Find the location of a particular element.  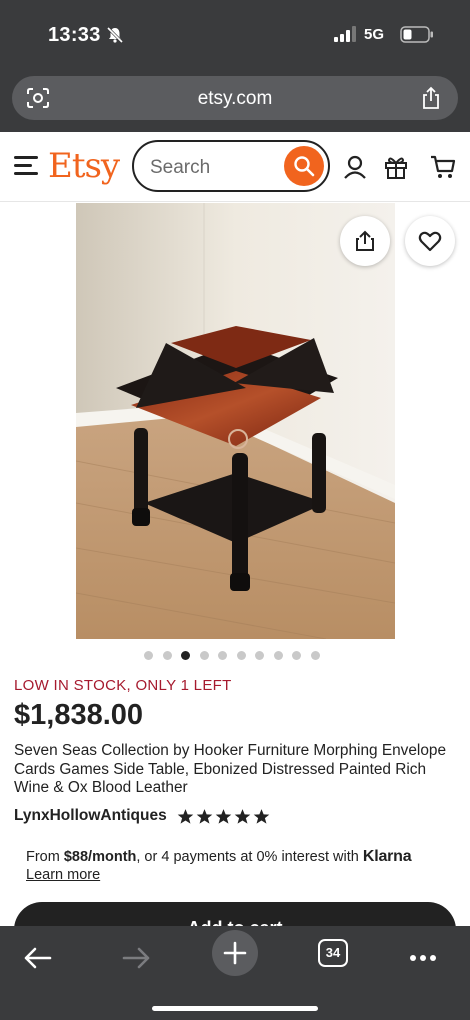

more-icon is located at coordinates (423, 958).